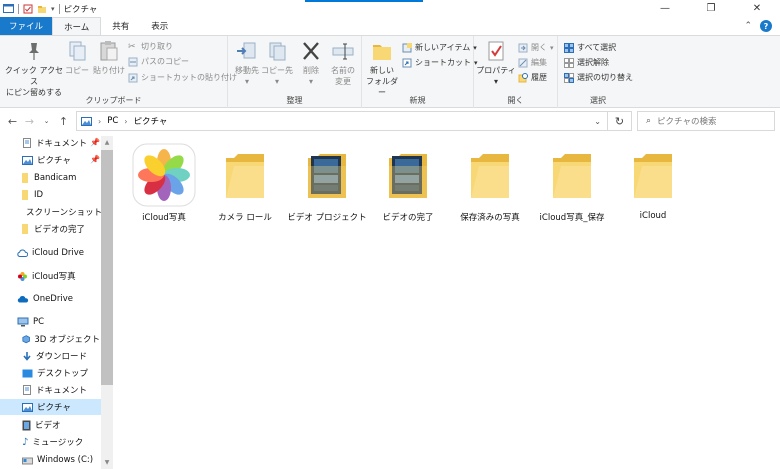 The image size is (780, 469). I want to click on address-bar: › PC › ピクチャ ⌄, so click(342, 121).